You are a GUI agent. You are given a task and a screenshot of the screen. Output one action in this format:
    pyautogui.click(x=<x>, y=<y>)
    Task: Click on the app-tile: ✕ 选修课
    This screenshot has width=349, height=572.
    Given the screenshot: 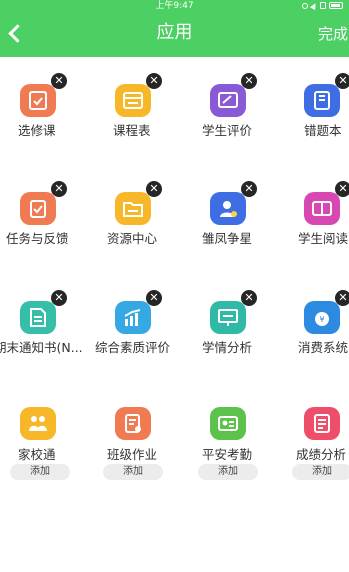 What is the action you would take?
    pyautogui.click(x=50, y=106)
    